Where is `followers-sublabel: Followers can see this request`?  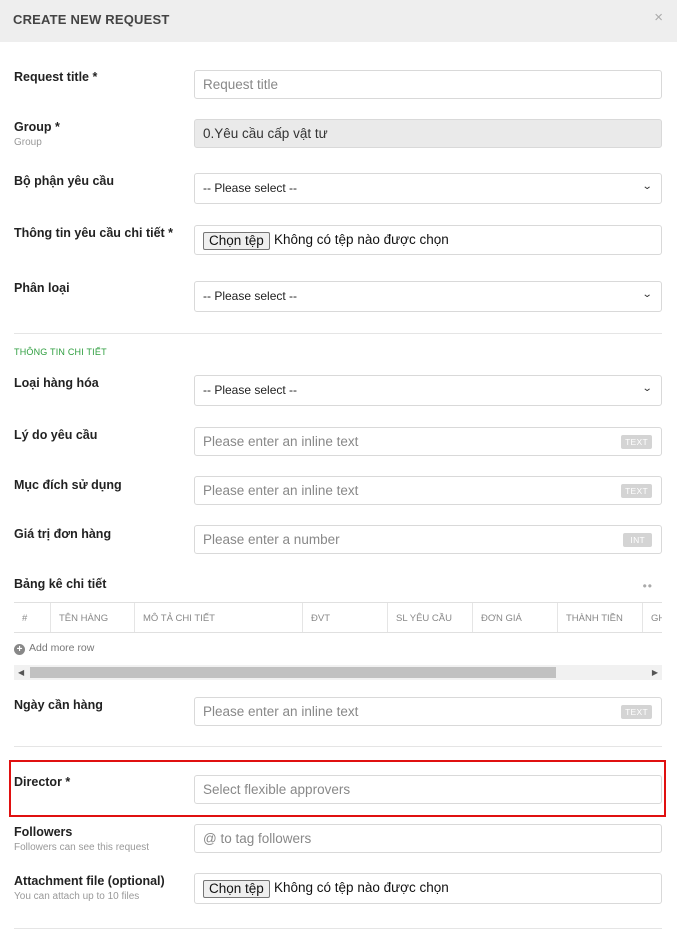 followers-sublabel: Followers can see this request is located at coordinates (82, 847).